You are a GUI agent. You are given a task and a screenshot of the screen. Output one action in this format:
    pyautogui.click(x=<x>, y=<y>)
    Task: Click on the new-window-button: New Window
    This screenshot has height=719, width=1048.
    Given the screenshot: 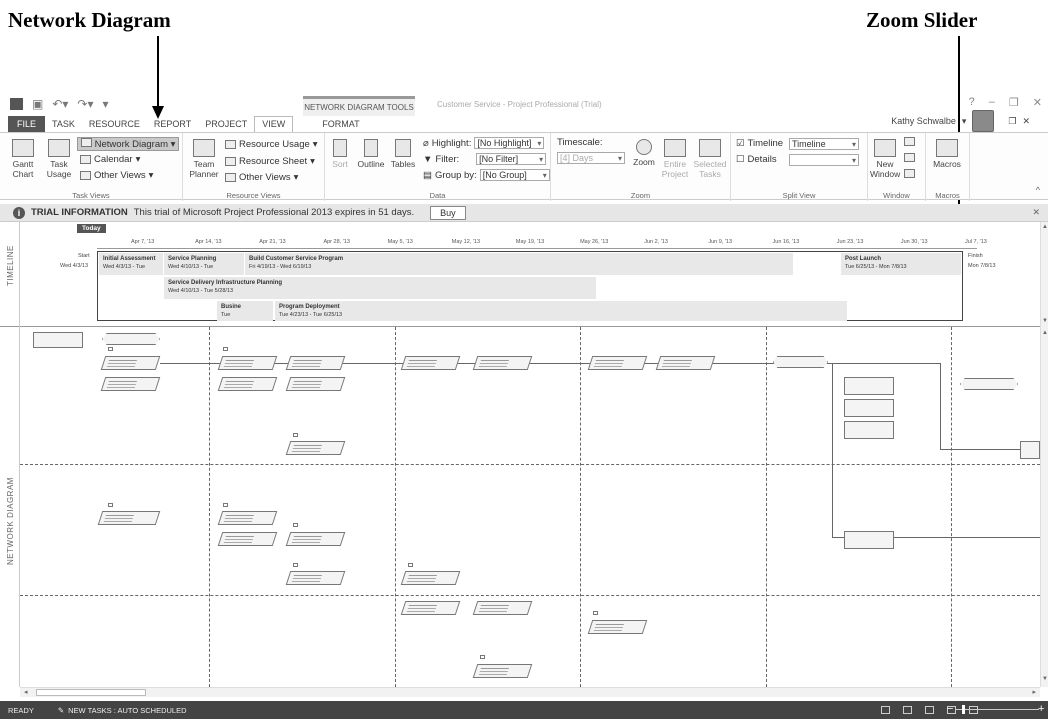 What is the action you would take?
    pyautogui.click(x=885, y=159)
    